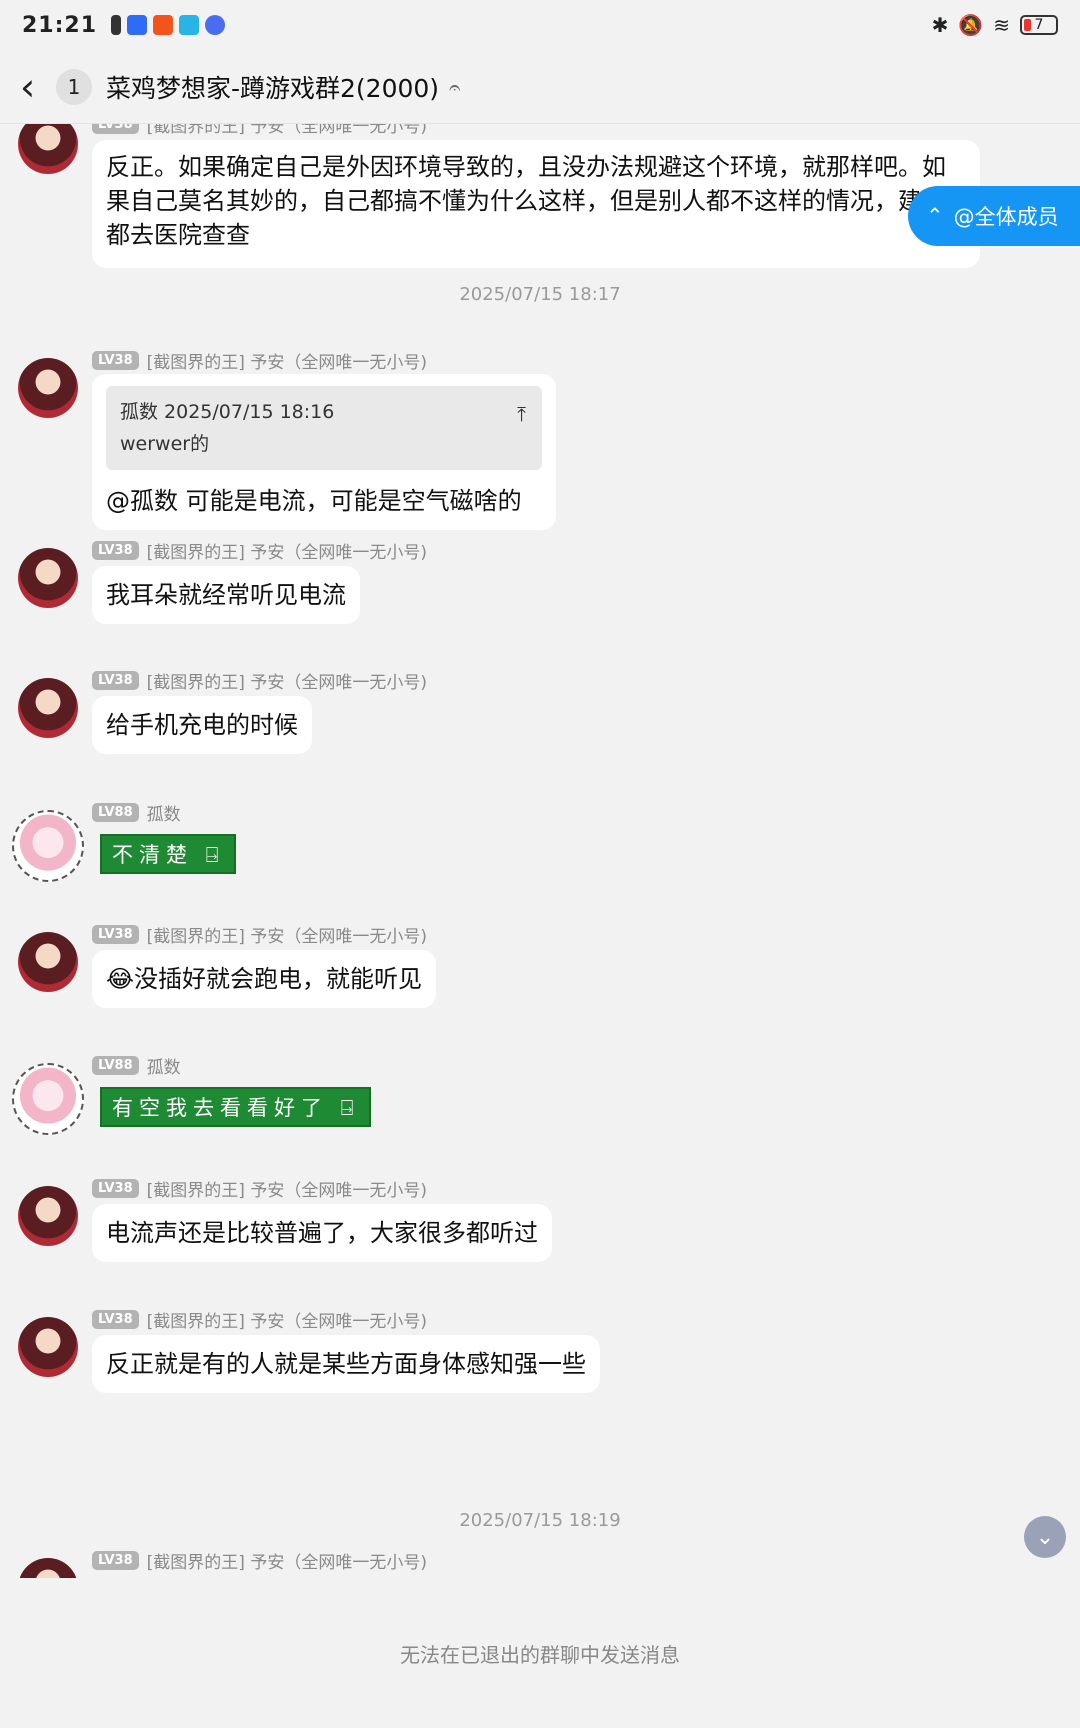 The height and width of the screenshot is (1728, 1080). What do you see at coordinates (60, 25) in the screenshot?
I see `status-time: 21:21` at bounding box center [60, 25].